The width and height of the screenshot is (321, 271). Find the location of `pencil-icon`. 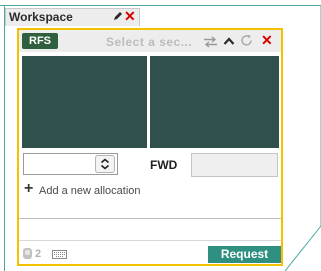

pencil-icon is located at coordinates (118, 16).